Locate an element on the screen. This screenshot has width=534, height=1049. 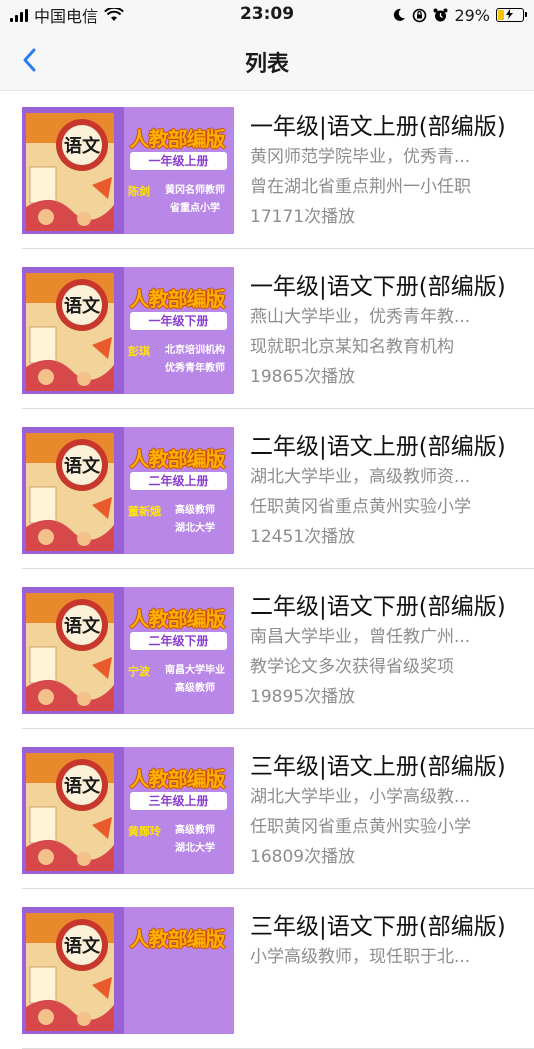
play-count: 12451次播放 is located at coordinates (303, 537).